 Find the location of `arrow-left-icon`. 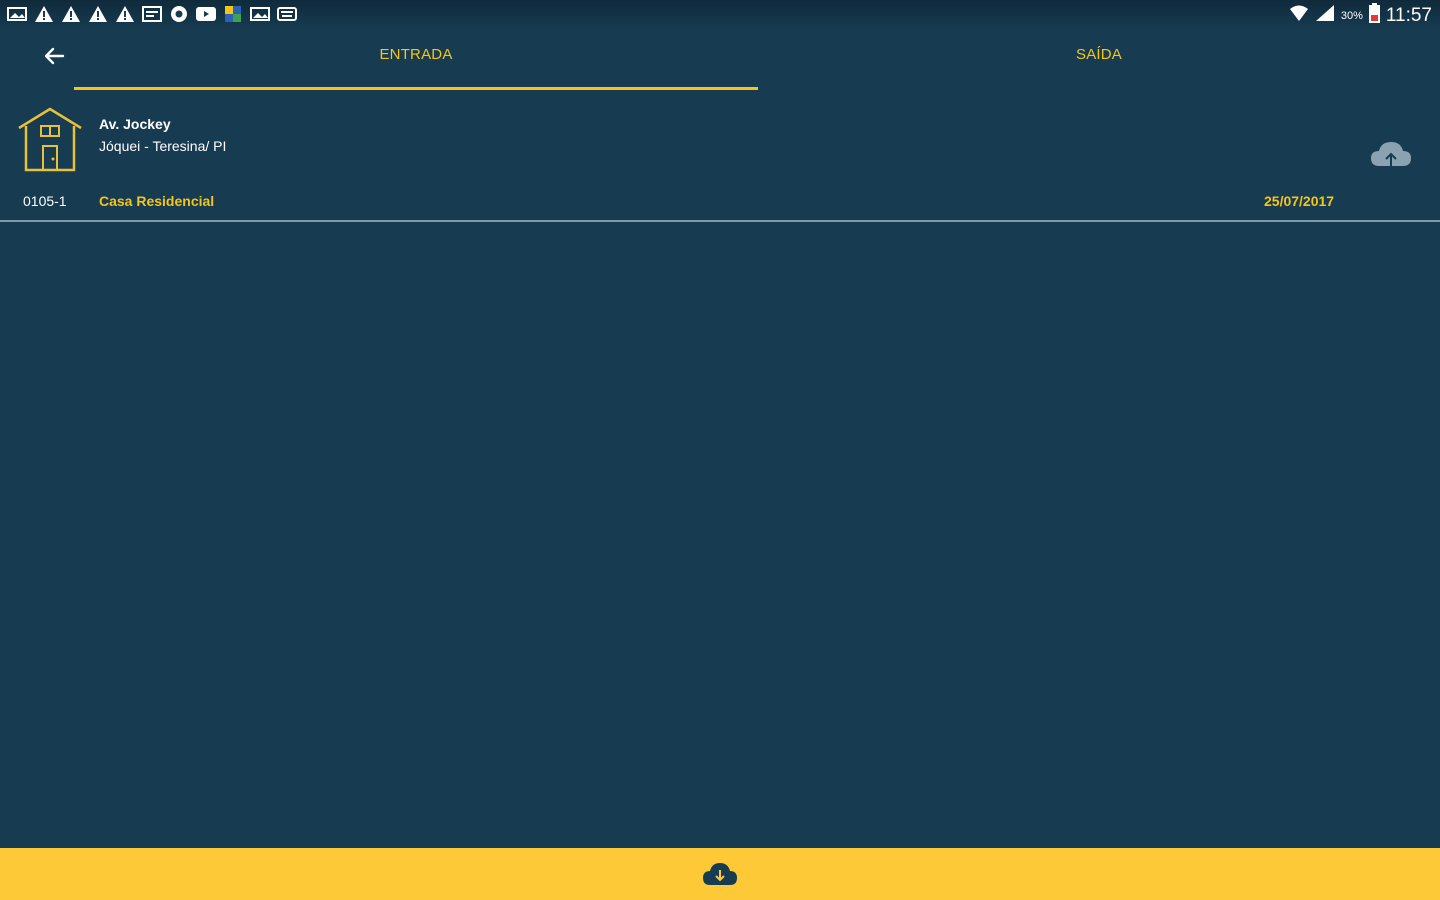

arrow-left-icon is located at coordinates (54, 56).